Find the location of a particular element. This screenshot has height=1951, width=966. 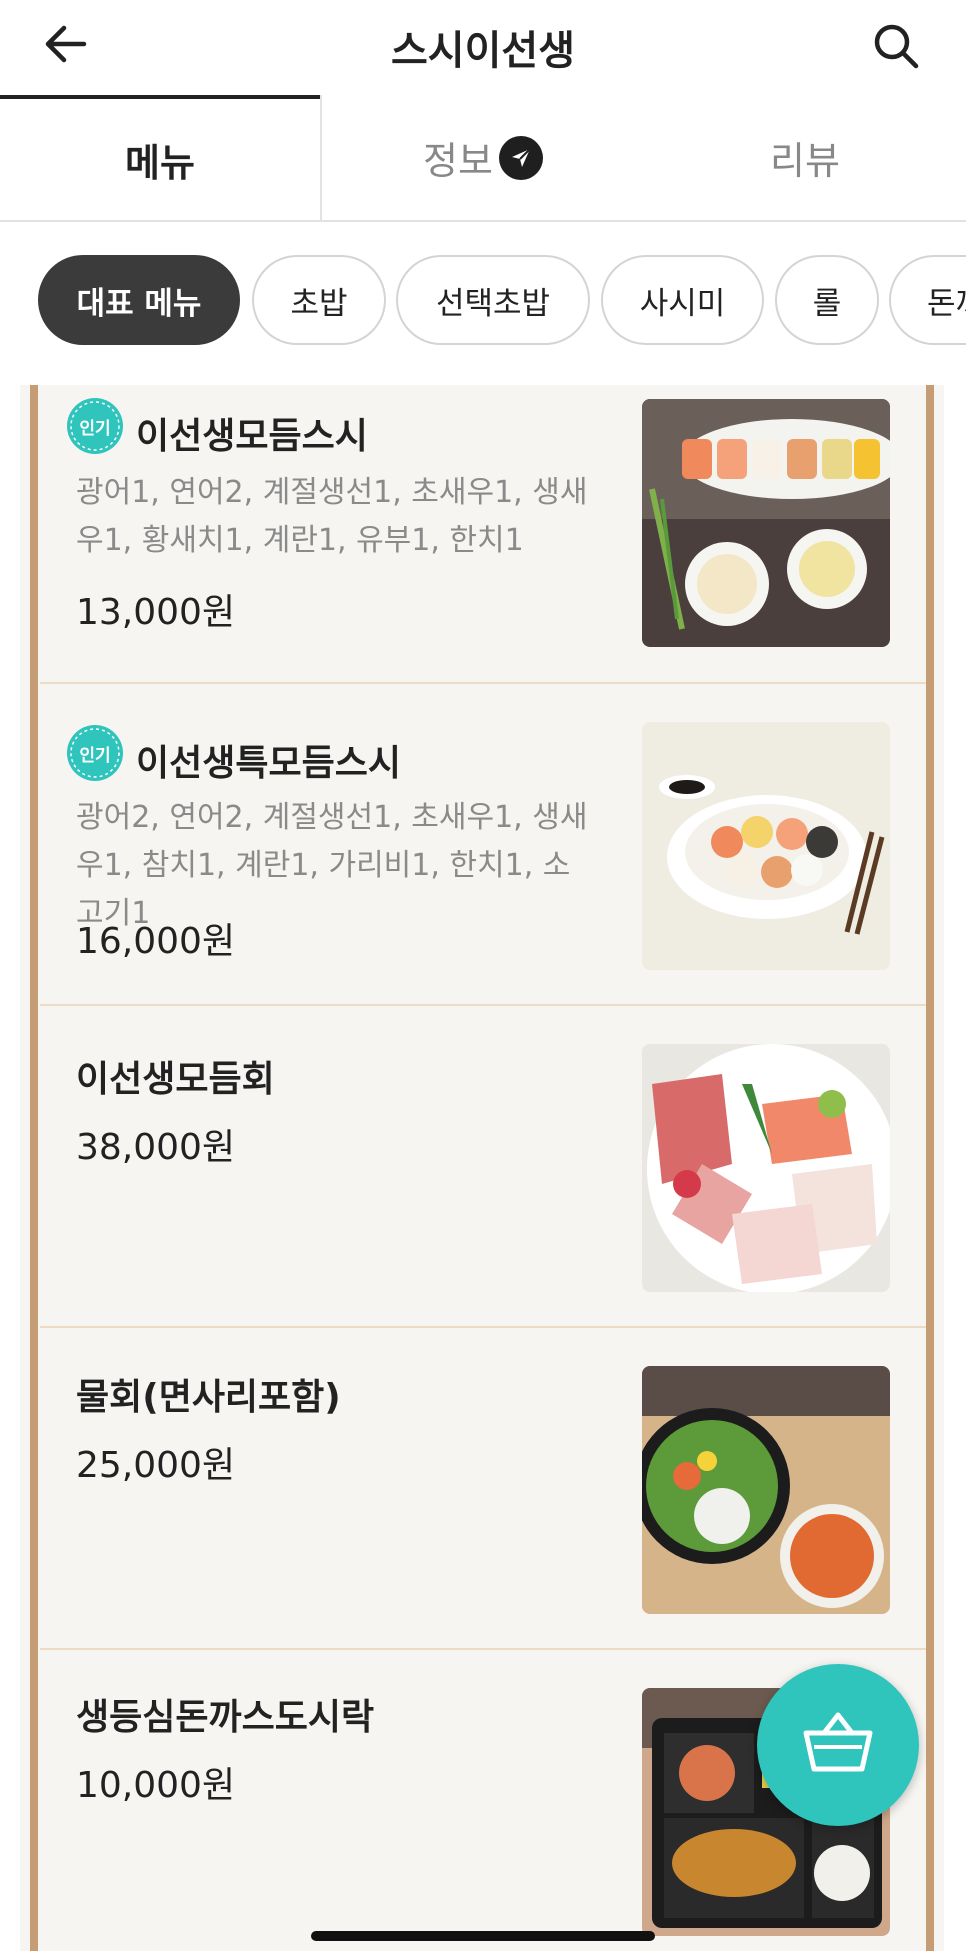

item-price: 16,000원 is located at coordinates (156, 941).